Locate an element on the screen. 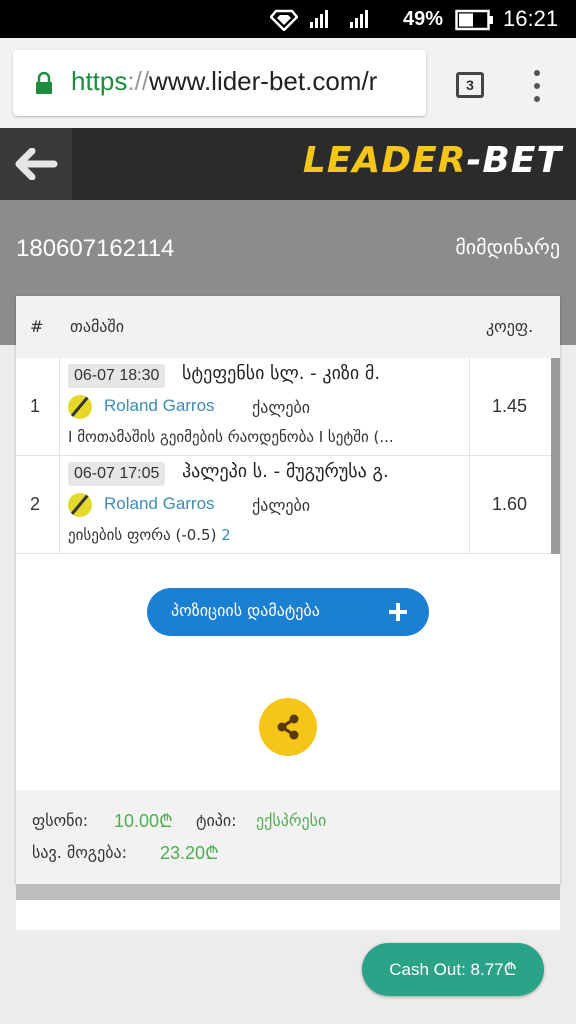 Image resolution: width=576 pixels, height=1024 pixels. event-datetime: 06-07 18:30 is located at coordinates (117, 376).